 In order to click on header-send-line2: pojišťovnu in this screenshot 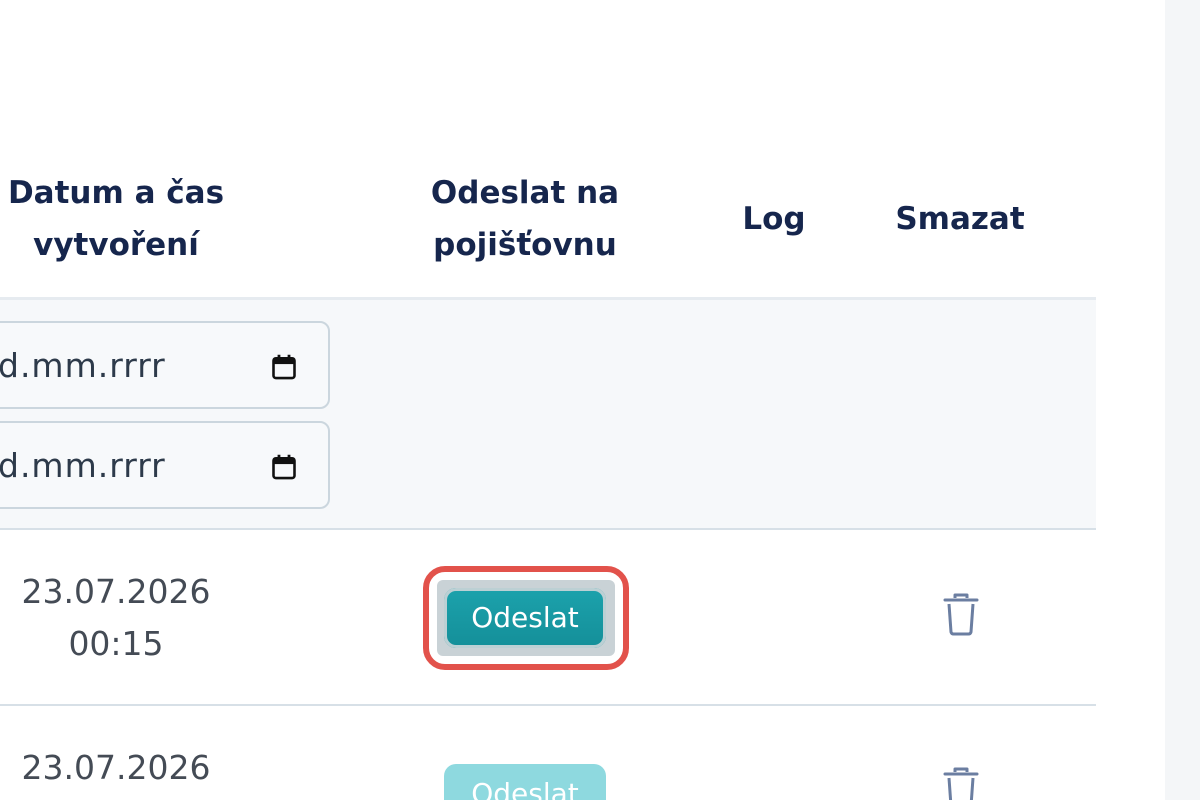, I will do `click(525, 245)`.